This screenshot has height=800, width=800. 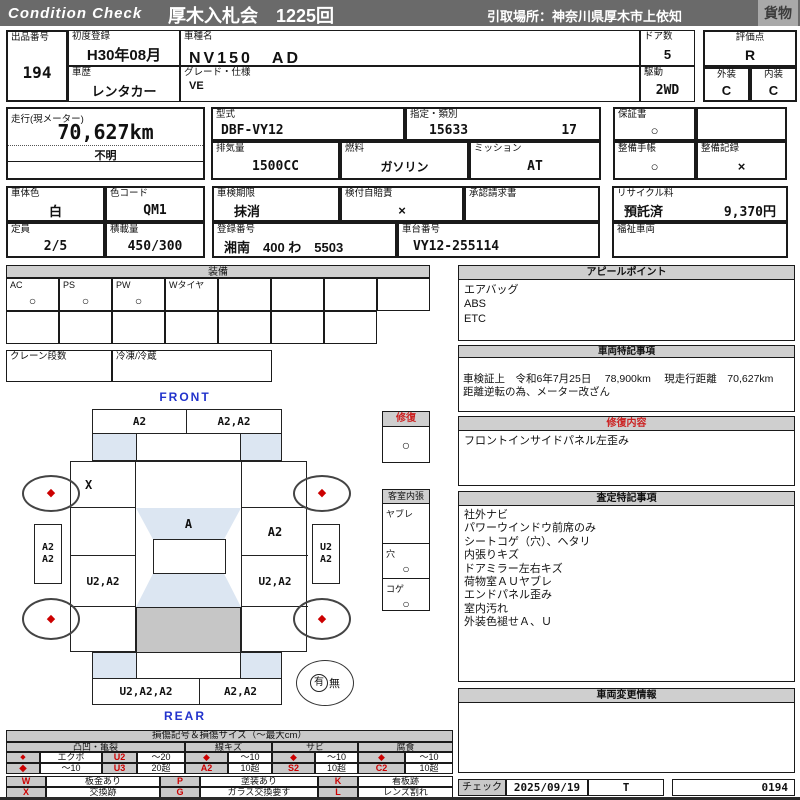 I want to click on approval-value, so click(x=532, y=210).